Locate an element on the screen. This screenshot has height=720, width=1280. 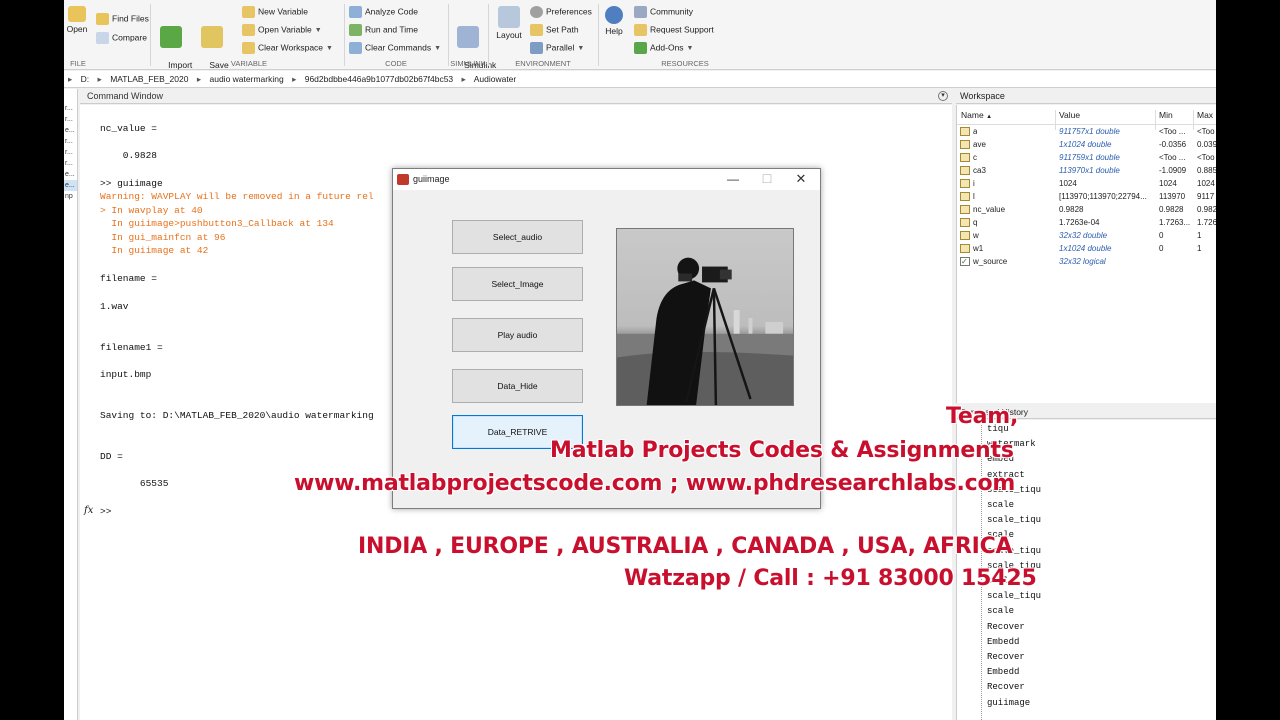
data-hide-button: Data_Hide is located at coordinates (517, 386).